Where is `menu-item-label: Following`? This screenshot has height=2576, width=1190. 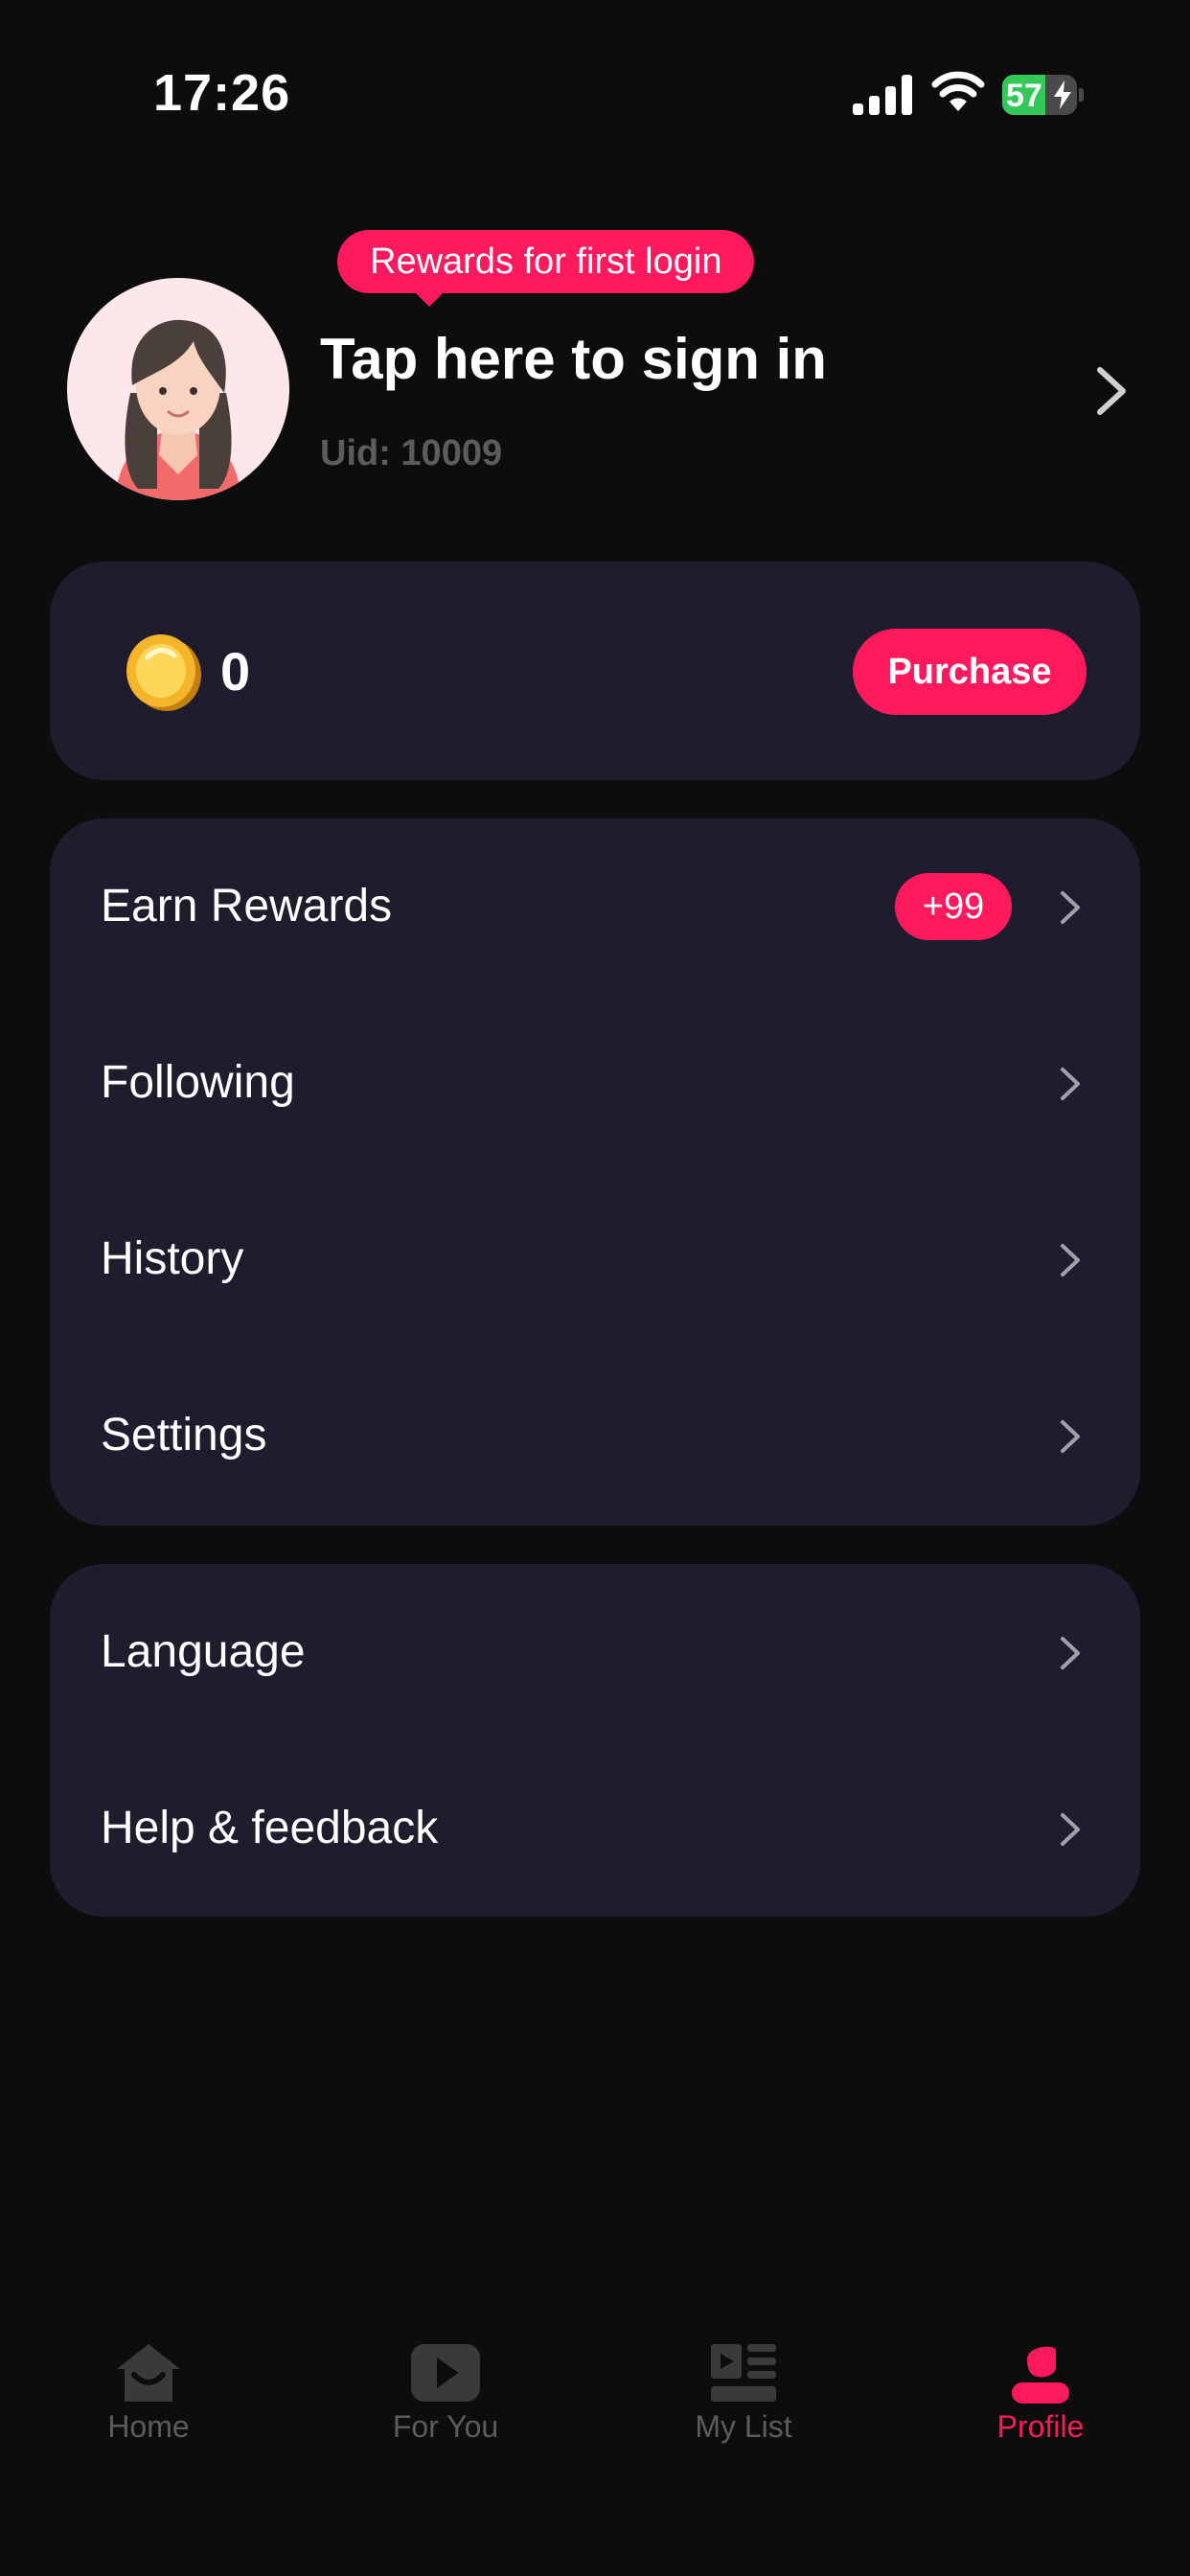 menu-item-label: Following is located at coordinates (198, 1082).